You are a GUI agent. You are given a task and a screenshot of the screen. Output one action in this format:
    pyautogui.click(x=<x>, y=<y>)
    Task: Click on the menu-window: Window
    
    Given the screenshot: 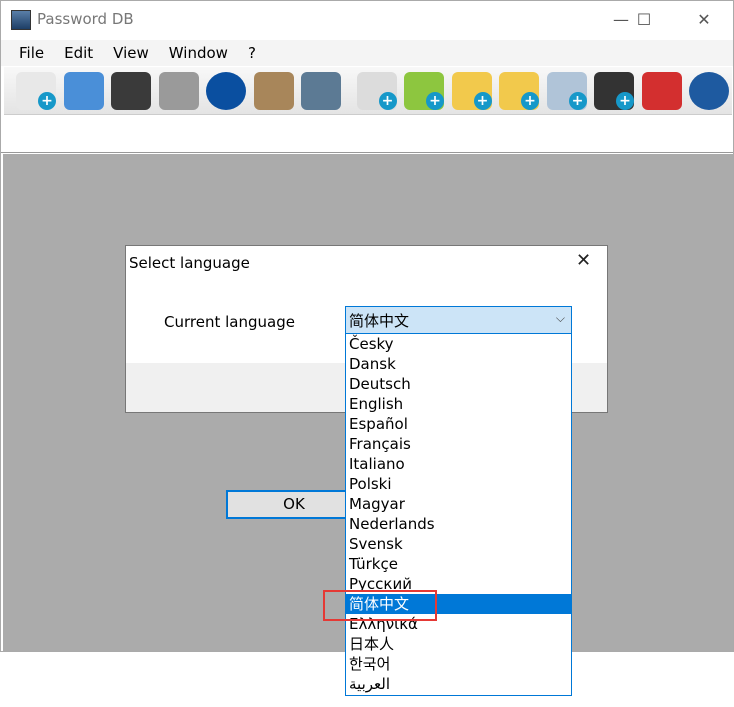 What is the action you would take?
    pyautogui.click(x=198, y=53)
    